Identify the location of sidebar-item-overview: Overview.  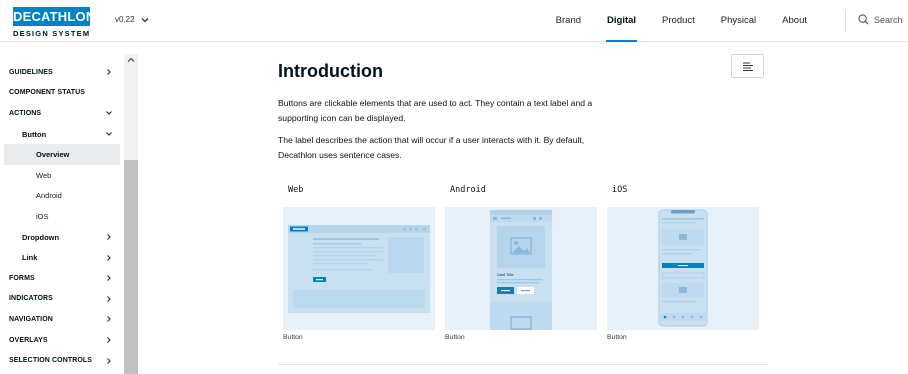
(62, 154).